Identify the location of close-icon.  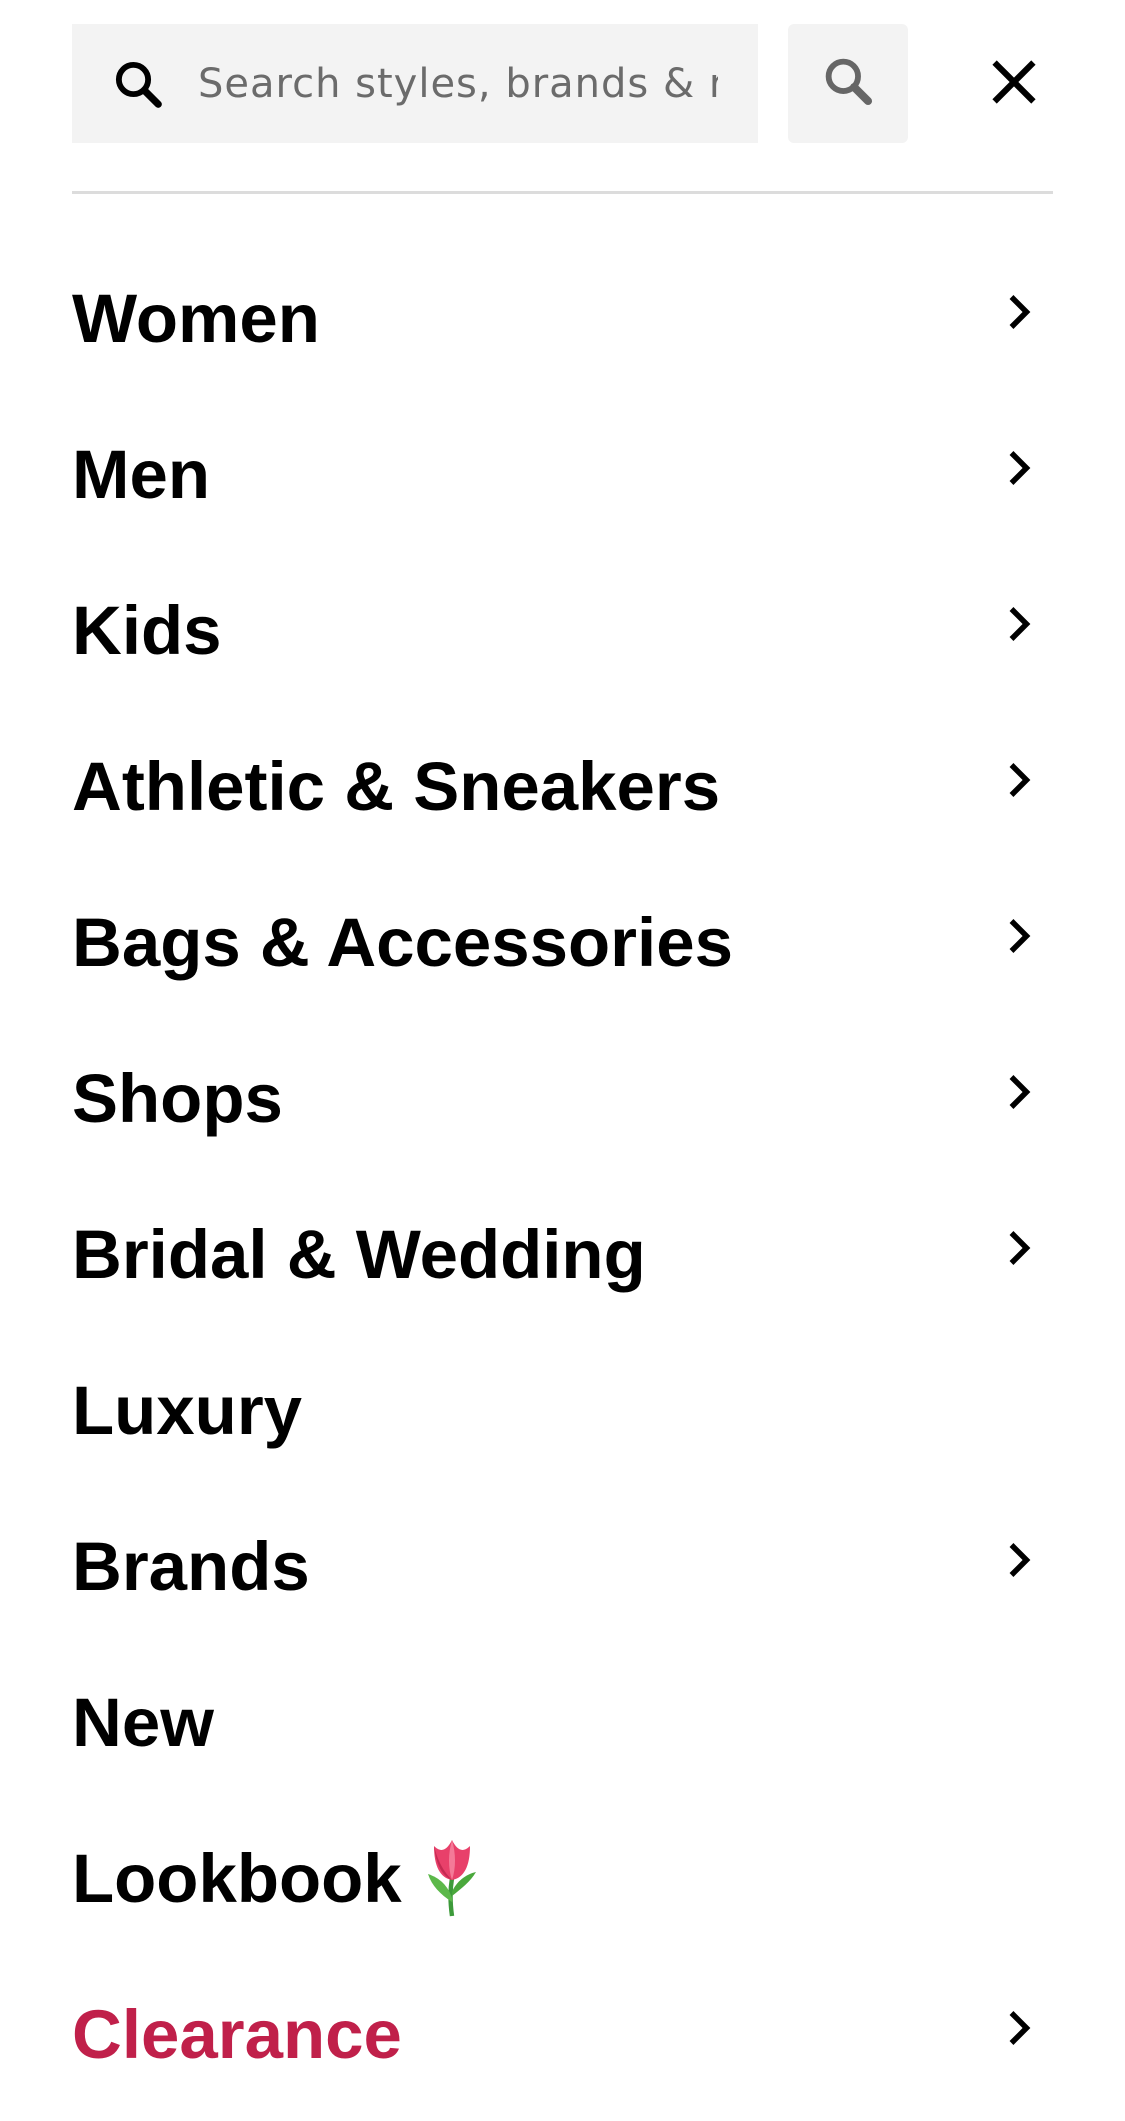
(1014, 84).